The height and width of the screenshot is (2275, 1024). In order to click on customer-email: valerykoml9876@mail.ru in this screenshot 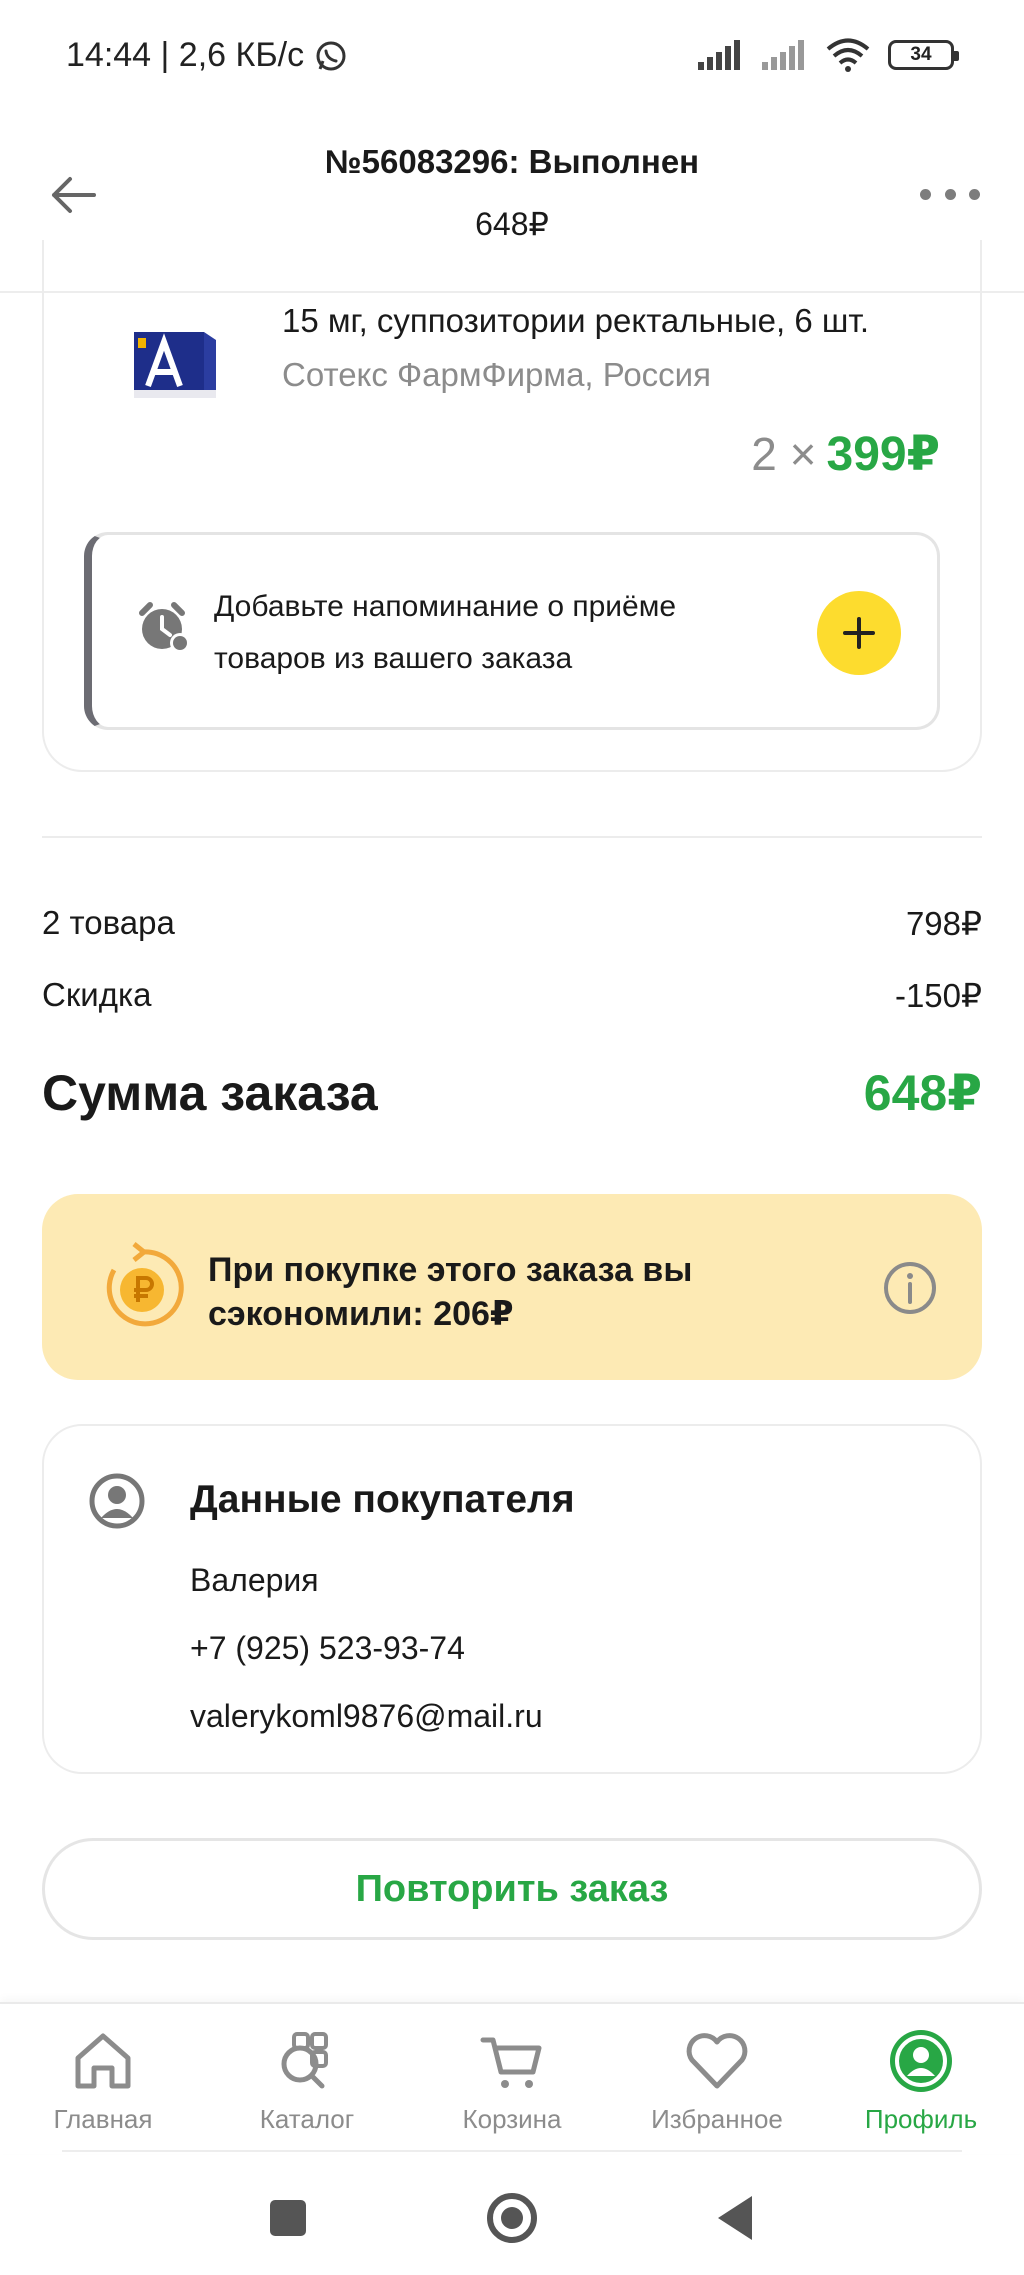, I will do `click(366, 1716)`.